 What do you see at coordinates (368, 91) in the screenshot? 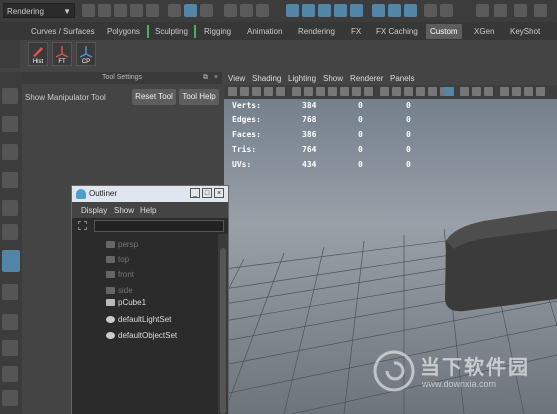
I see `safe-title-icon` at bounding box center [368, 91].